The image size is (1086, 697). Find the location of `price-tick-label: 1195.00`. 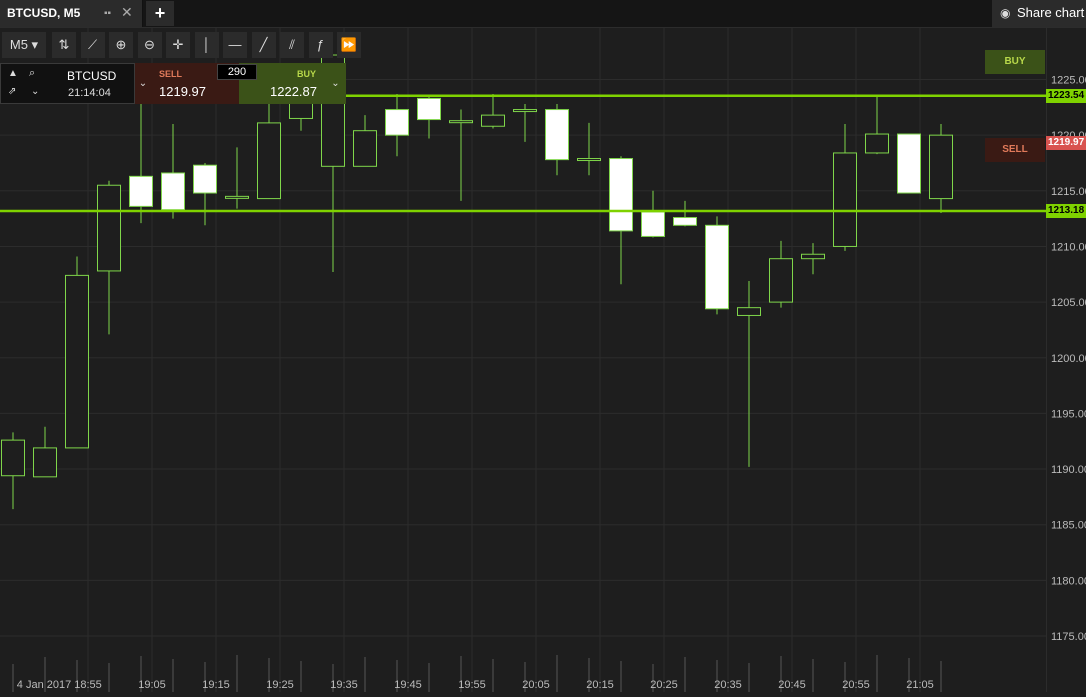

price-tick-label: 1195.00 is located at coordinates (1068, 414).